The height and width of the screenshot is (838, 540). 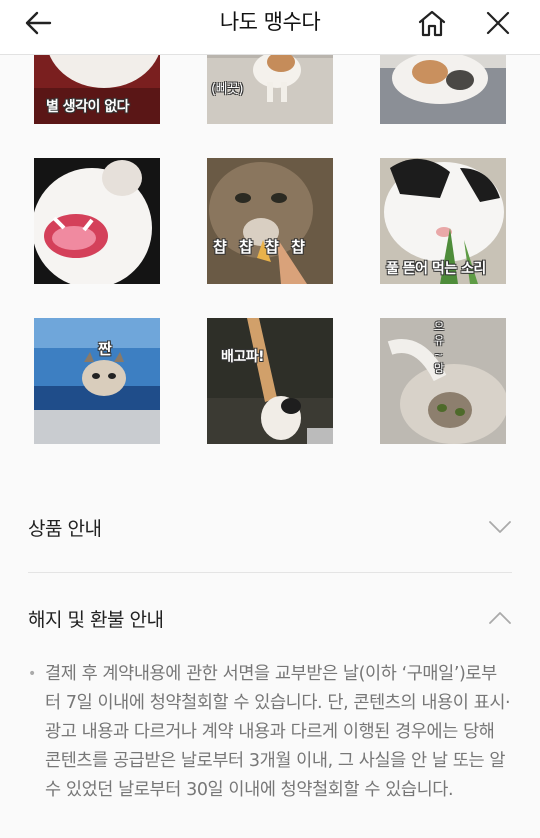 I want to click on product-info-label: 상품 안내, so click(x=65, y=528).